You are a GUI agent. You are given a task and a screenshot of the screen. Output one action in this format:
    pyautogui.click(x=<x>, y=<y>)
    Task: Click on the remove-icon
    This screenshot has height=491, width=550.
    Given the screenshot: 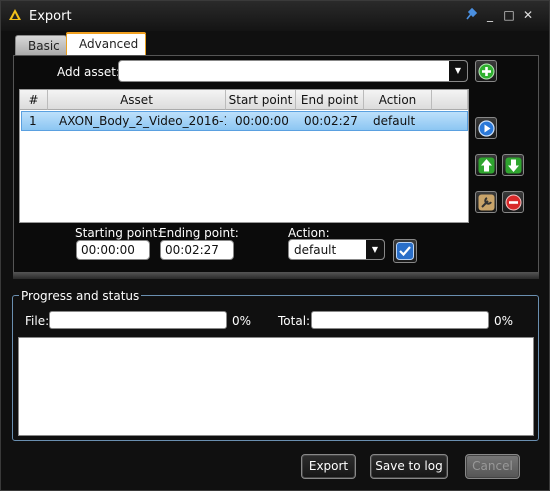 What is the action you would take?
    pyautogui.click(x=513, y=202)
    